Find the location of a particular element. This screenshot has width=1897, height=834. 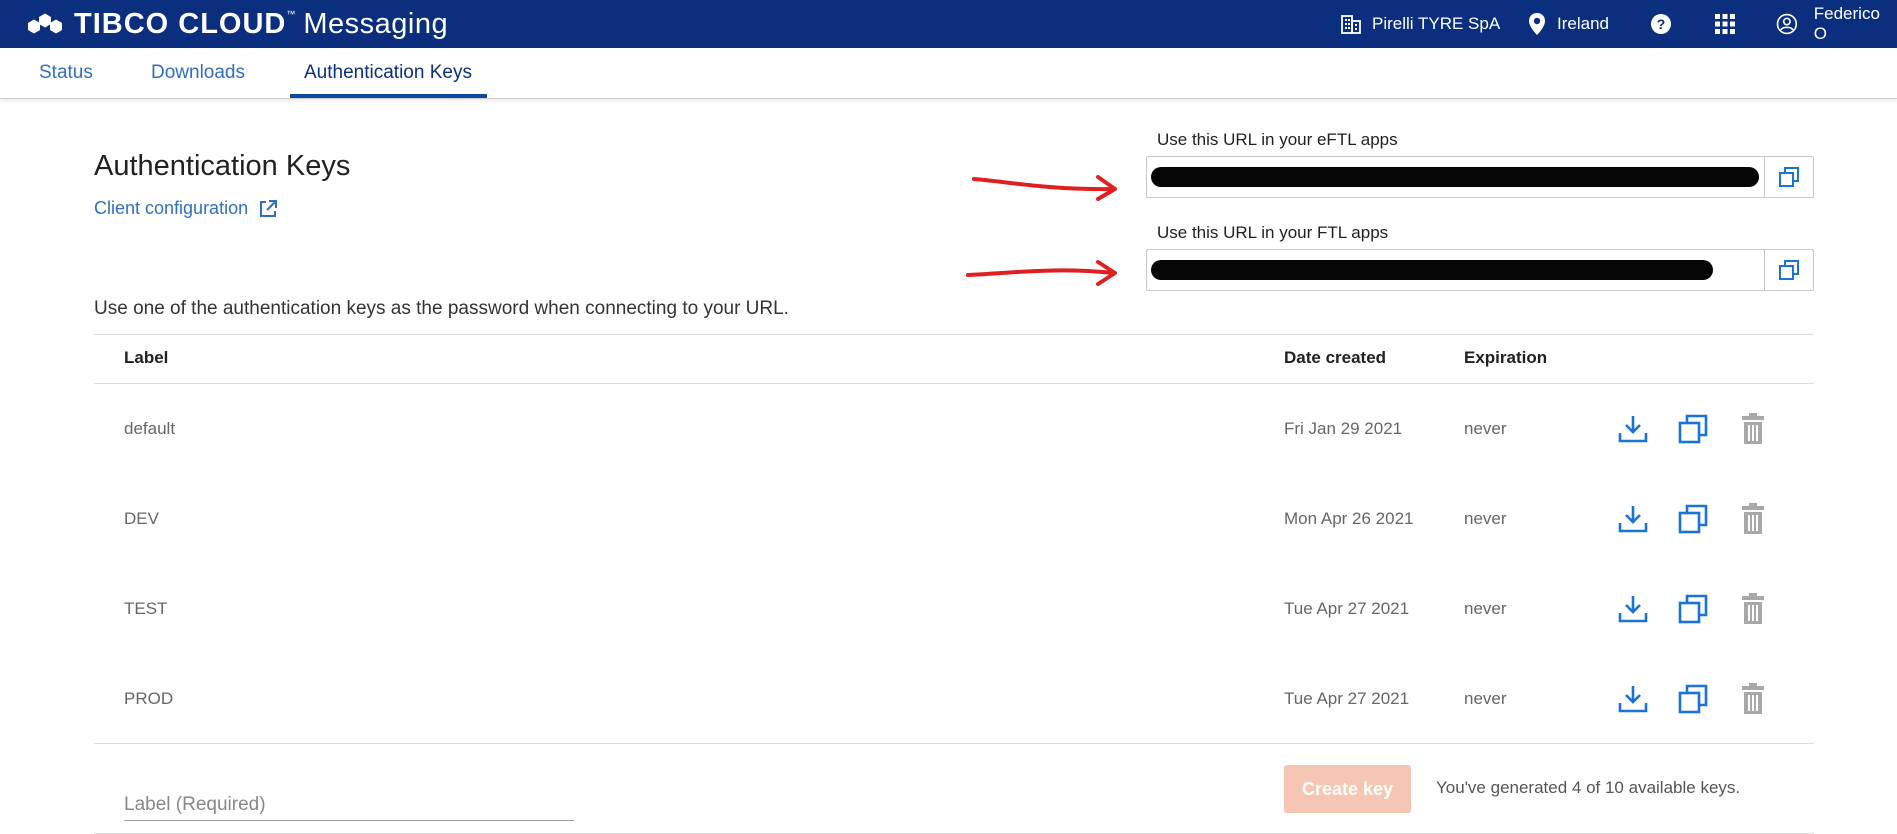

active-tab-indicator is located at coordinates (388, 96).